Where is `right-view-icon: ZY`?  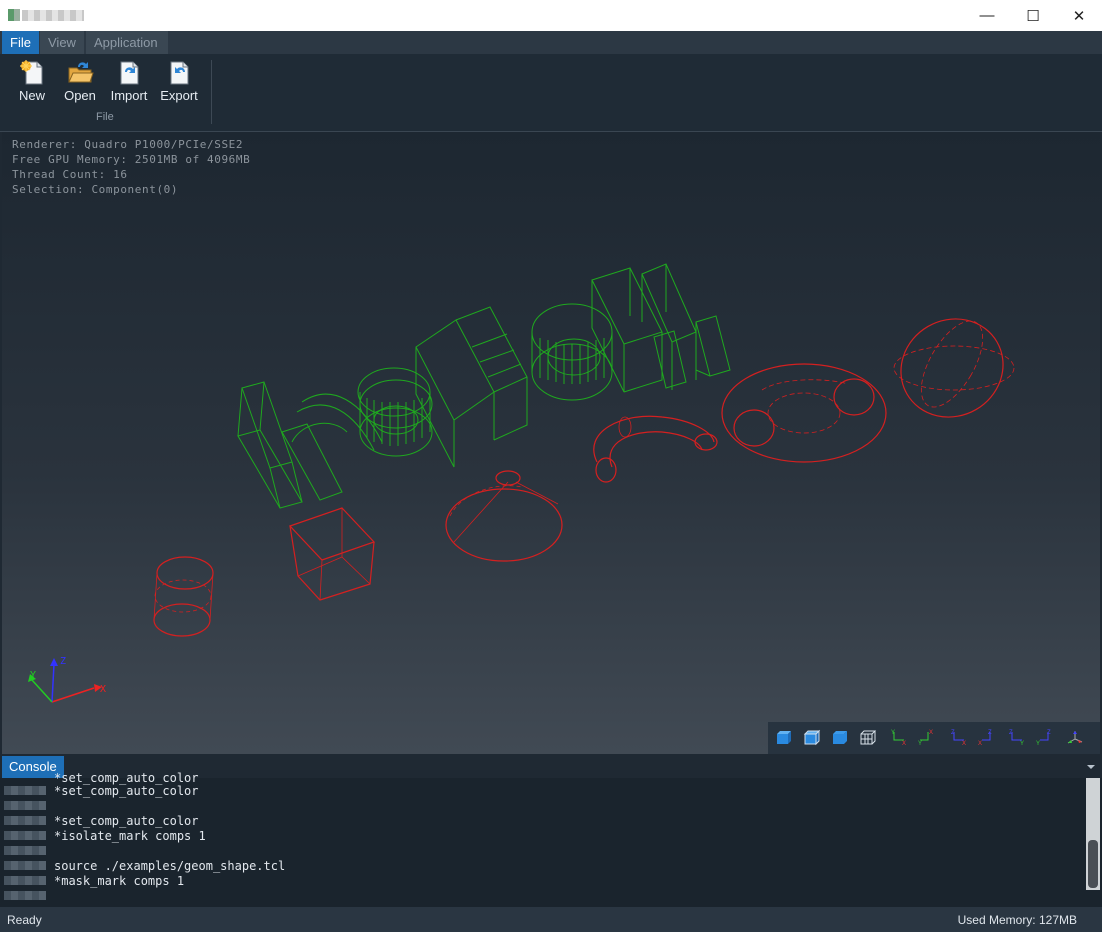
right-view-icon: ZY is located at coordinates (1045, 738).